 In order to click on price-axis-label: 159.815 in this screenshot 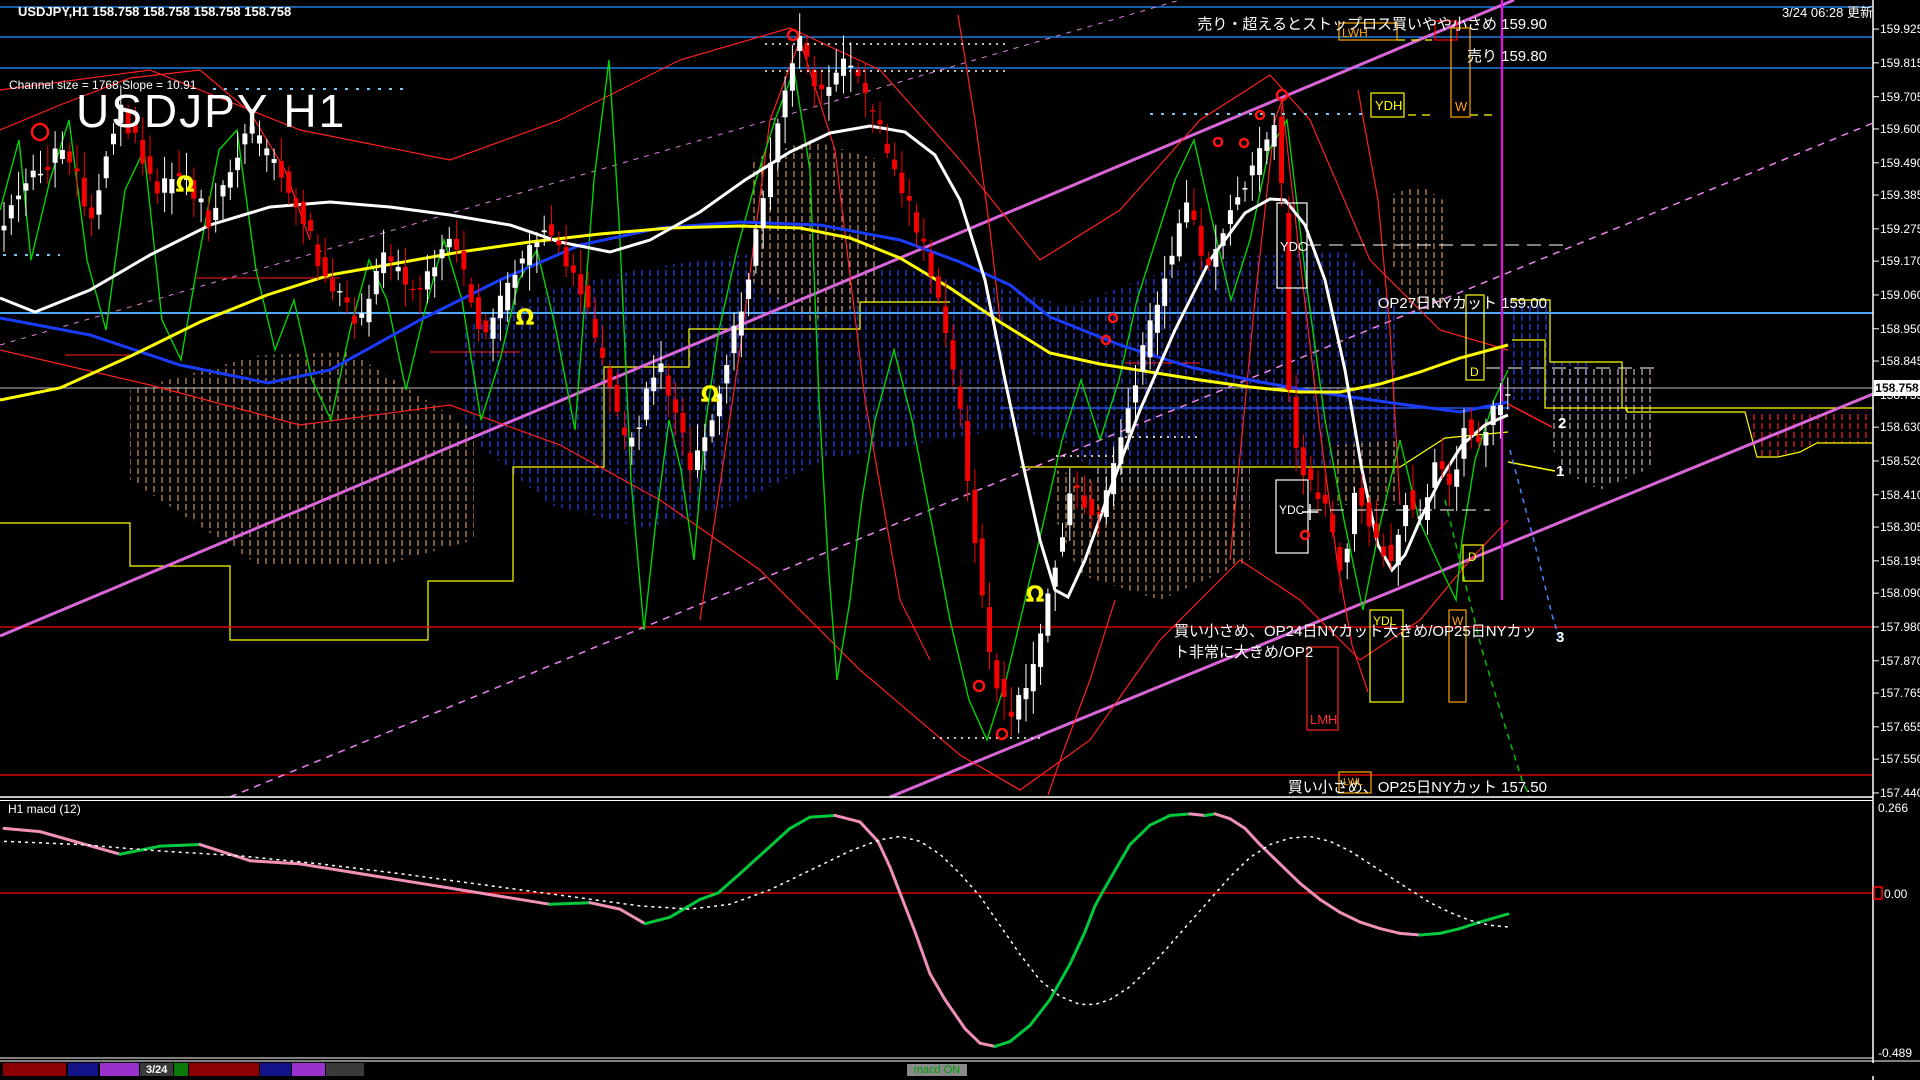, I will do `click(1900, 62)`.